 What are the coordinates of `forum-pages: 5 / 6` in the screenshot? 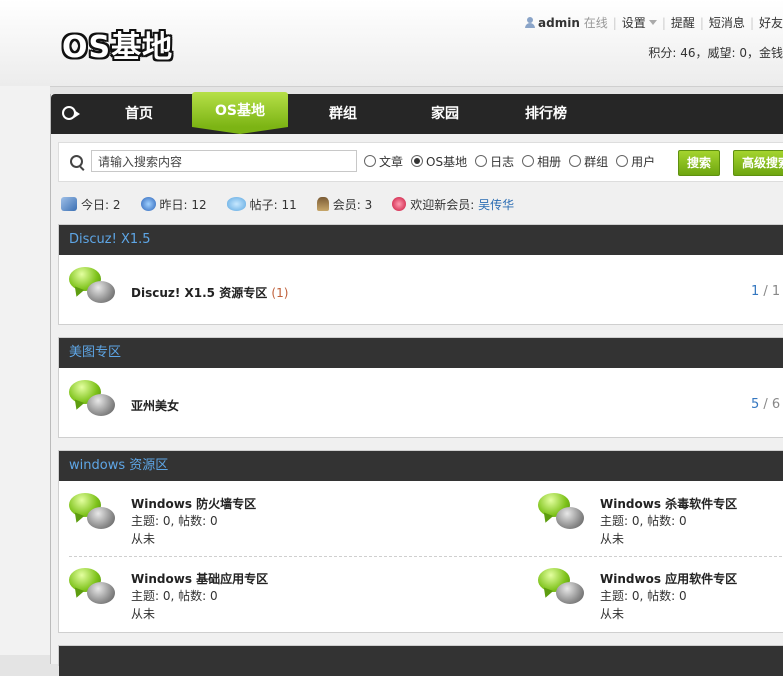 It's located at (766, 404).